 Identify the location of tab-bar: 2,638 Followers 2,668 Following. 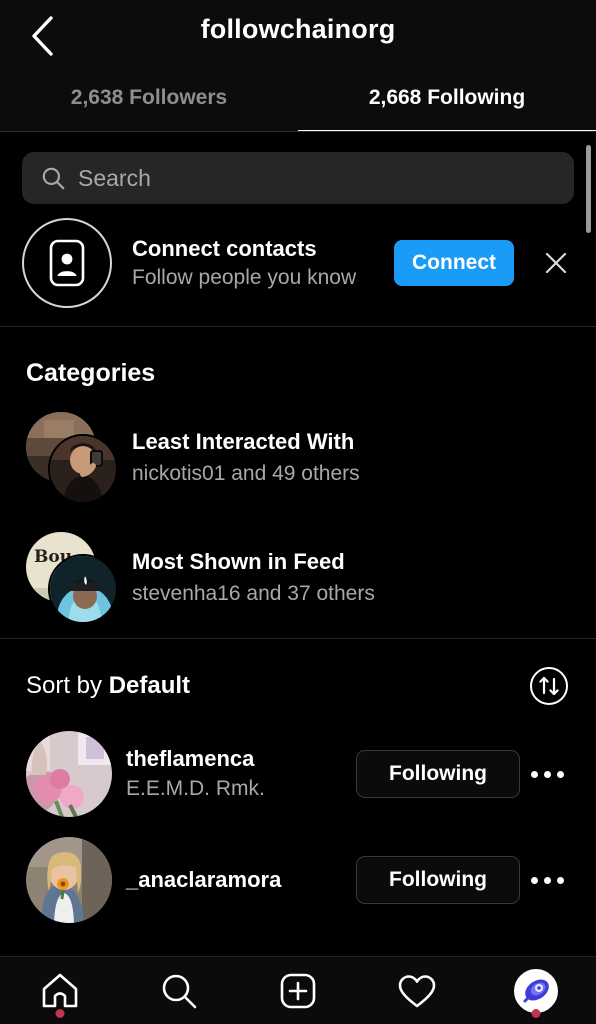
(298, 102).